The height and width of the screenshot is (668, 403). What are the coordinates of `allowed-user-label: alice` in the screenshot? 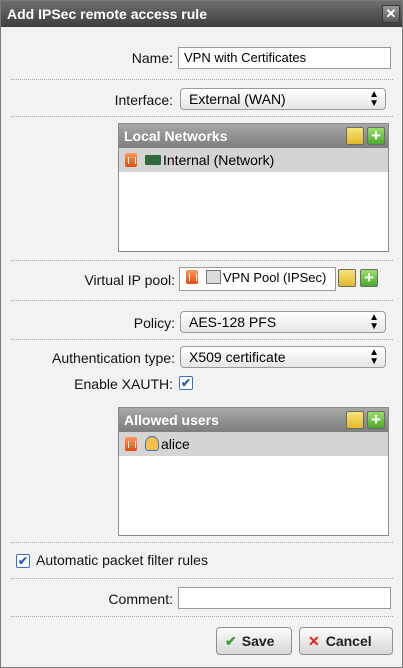 It's located at (175, 444).